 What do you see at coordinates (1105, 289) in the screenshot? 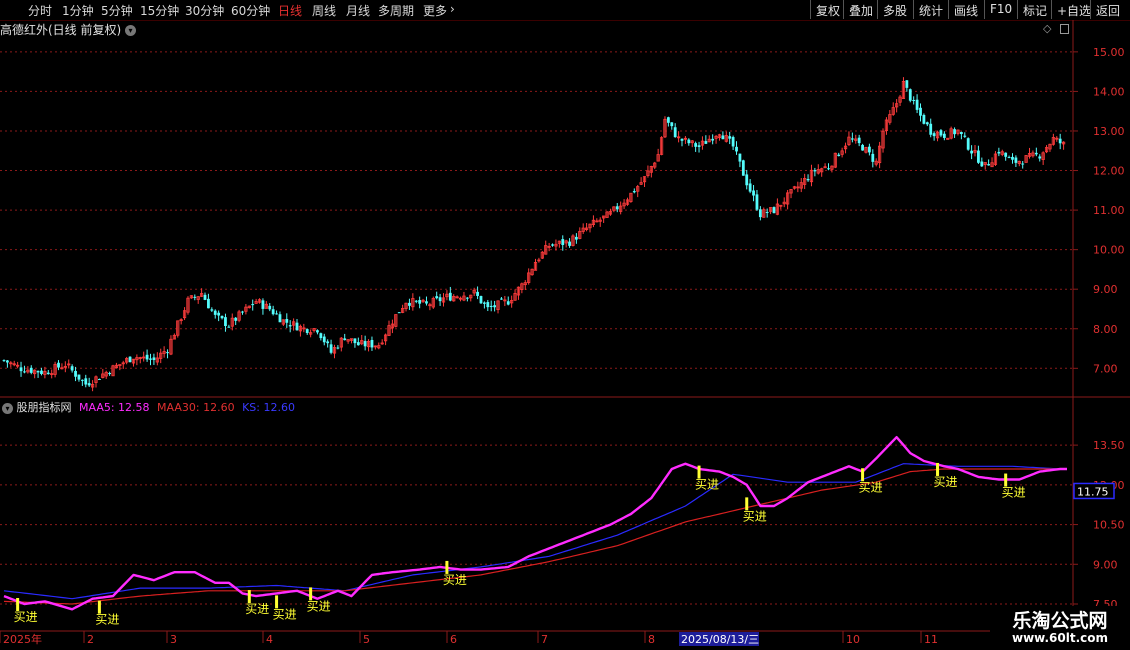
I see `price-tick-label: 9.00` at bounding box center [1105, 289].